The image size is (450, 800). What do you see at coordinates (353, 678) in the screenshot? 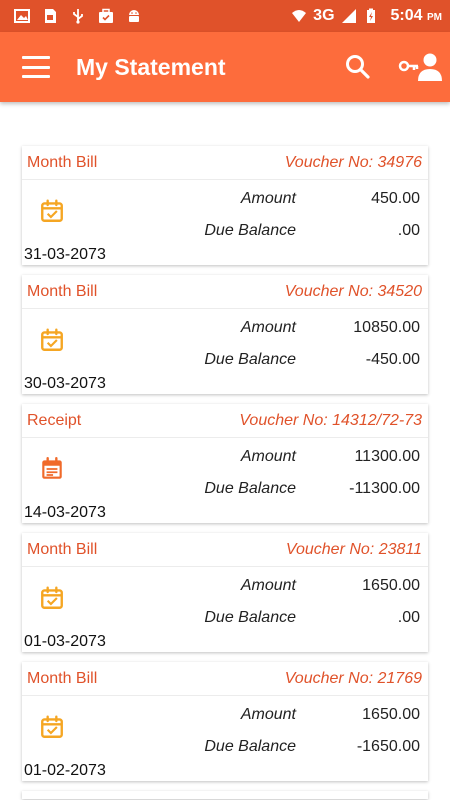
I see `voucher-number: Voucher No: 21769` at bounding box center [353, 678].